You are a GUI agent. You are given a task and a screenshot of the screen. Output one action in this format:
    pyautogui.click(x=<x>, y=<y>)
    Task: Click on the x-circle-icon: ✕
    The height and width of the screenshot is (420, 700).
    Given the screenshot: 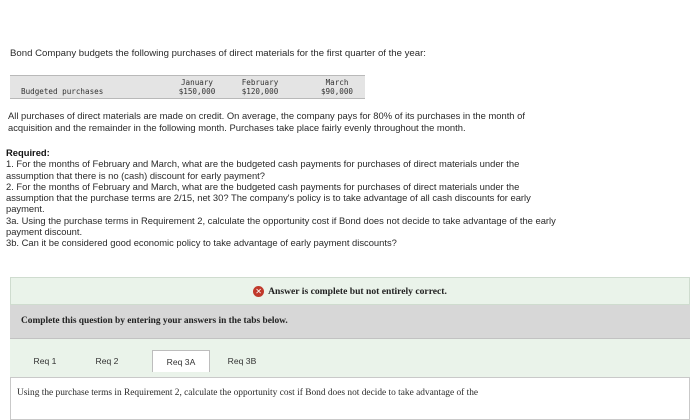 What is the action you would take?
    pyautogui.click(x=259, y=291)
    